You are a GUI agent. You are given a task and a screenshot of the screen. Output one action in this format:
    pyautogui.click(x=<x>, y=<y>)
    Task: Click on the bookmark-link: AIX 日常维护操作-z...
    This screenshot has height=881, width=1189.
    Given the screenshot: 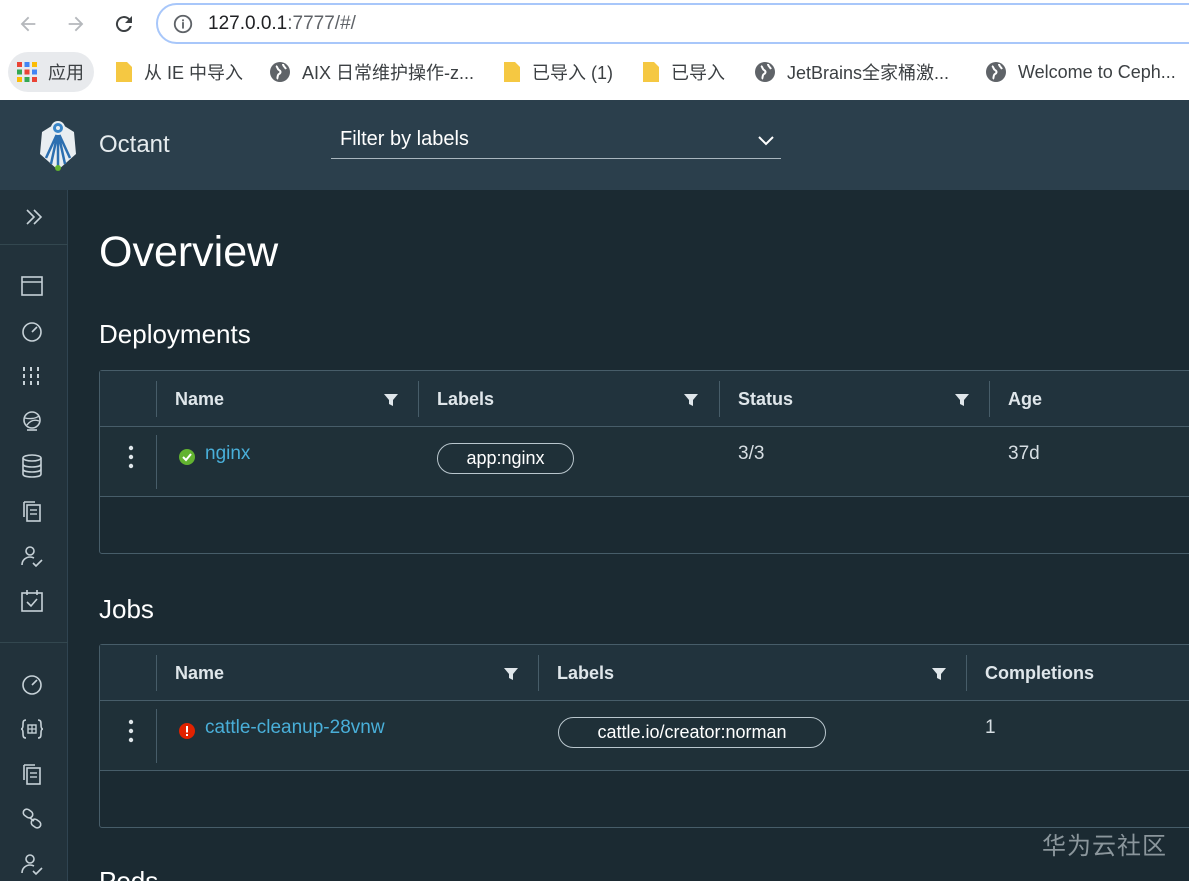 What is the action you would take?
    pyautogui.click(x=371, y=72)
    